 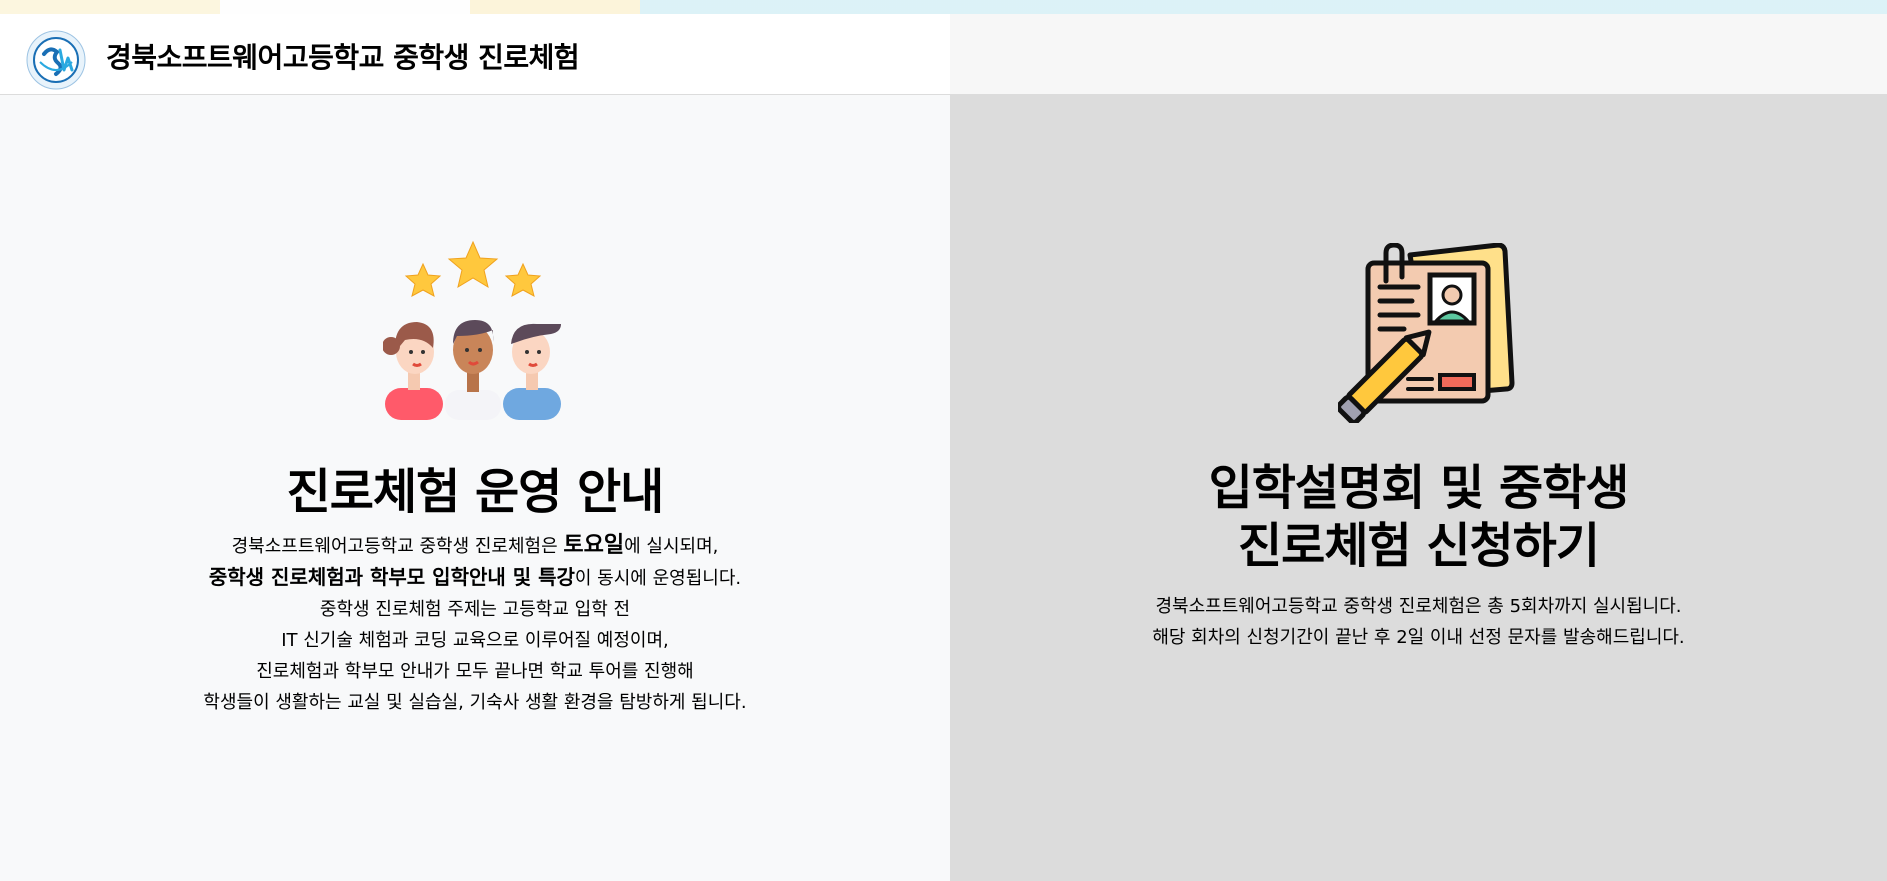 I want to click on body-line-2: 중학생 진로체험과 학부모 입학안내 및 특강이 동시에 운영됩니다., so click(x=475, y=578).